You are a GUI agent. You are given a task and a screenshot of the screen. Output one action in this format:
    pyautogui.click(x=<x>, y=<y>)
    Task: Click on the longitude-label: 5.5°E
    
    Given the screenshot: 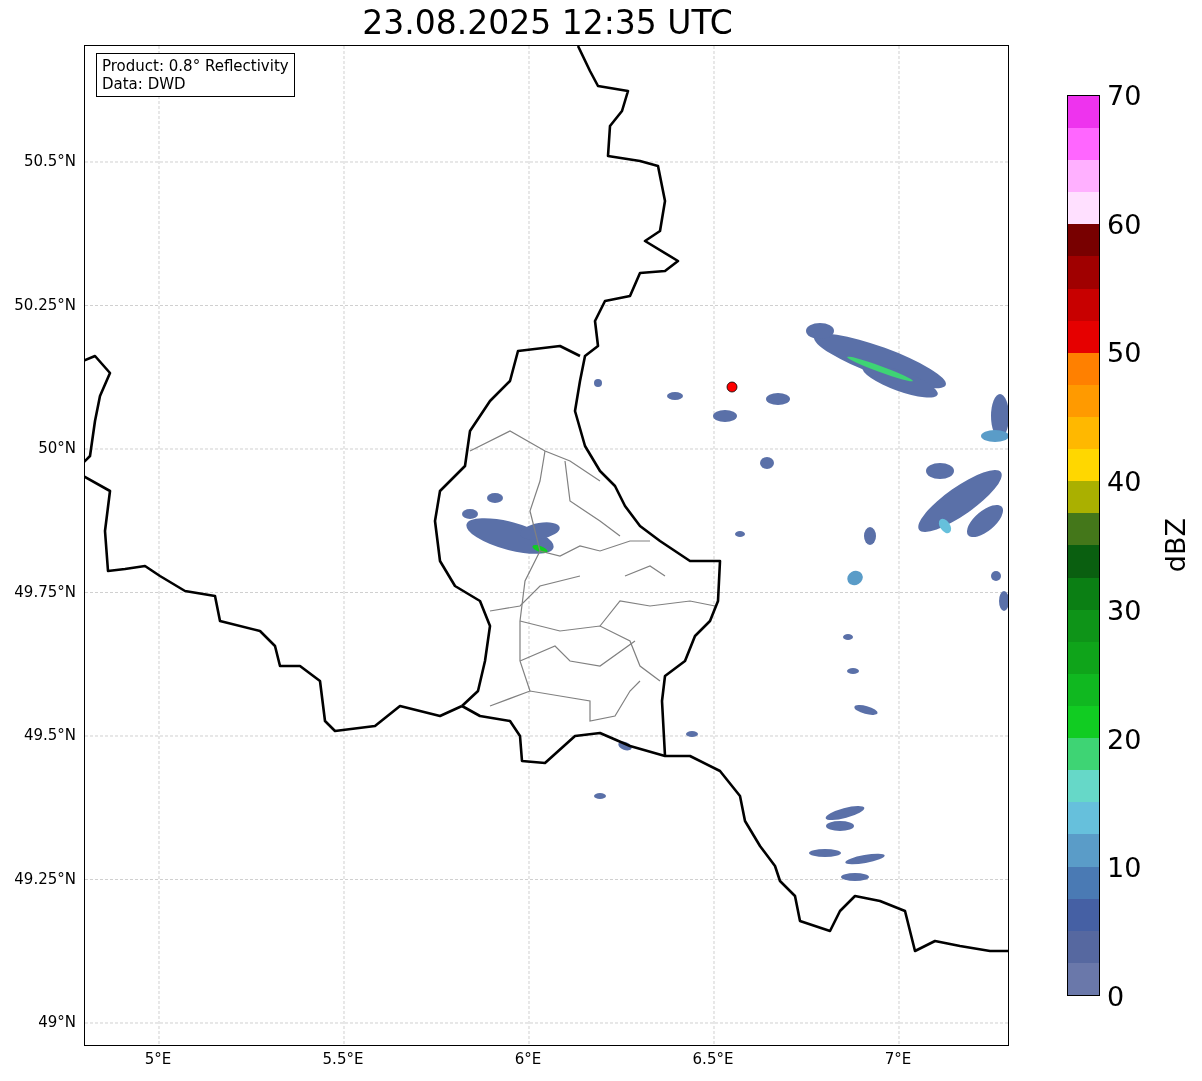 What is the action you would take?
    pyautogui.click(x=343, y=1059)
    